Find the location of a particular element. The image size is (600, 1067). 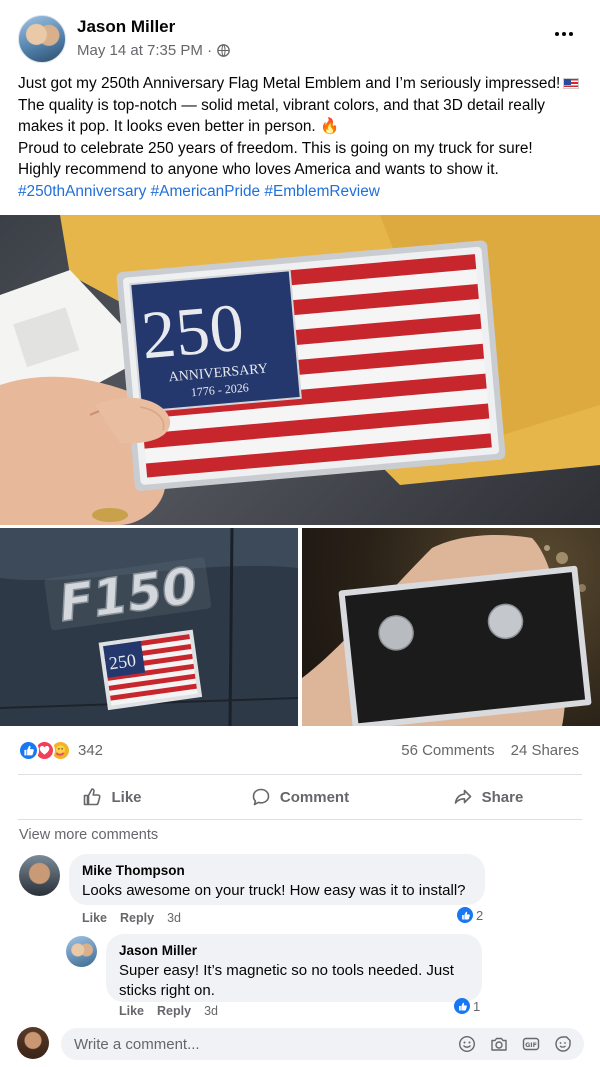

comment-button-label: Comment is located at coordinates (314, 797).